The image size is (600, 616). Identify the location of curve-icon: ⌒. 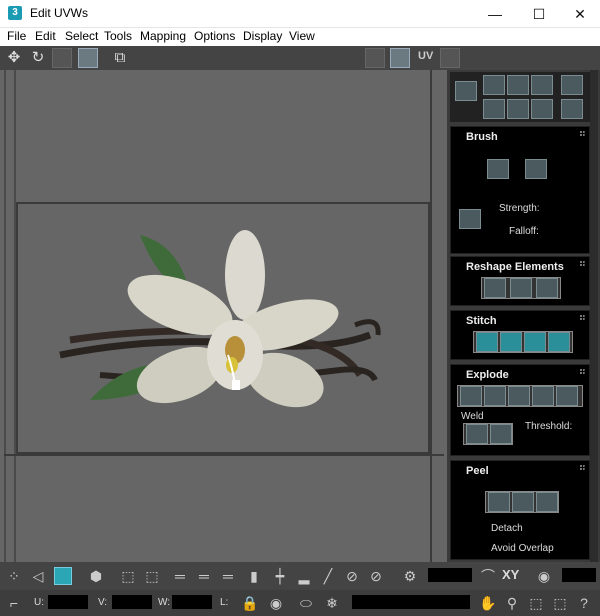
(488, 576).